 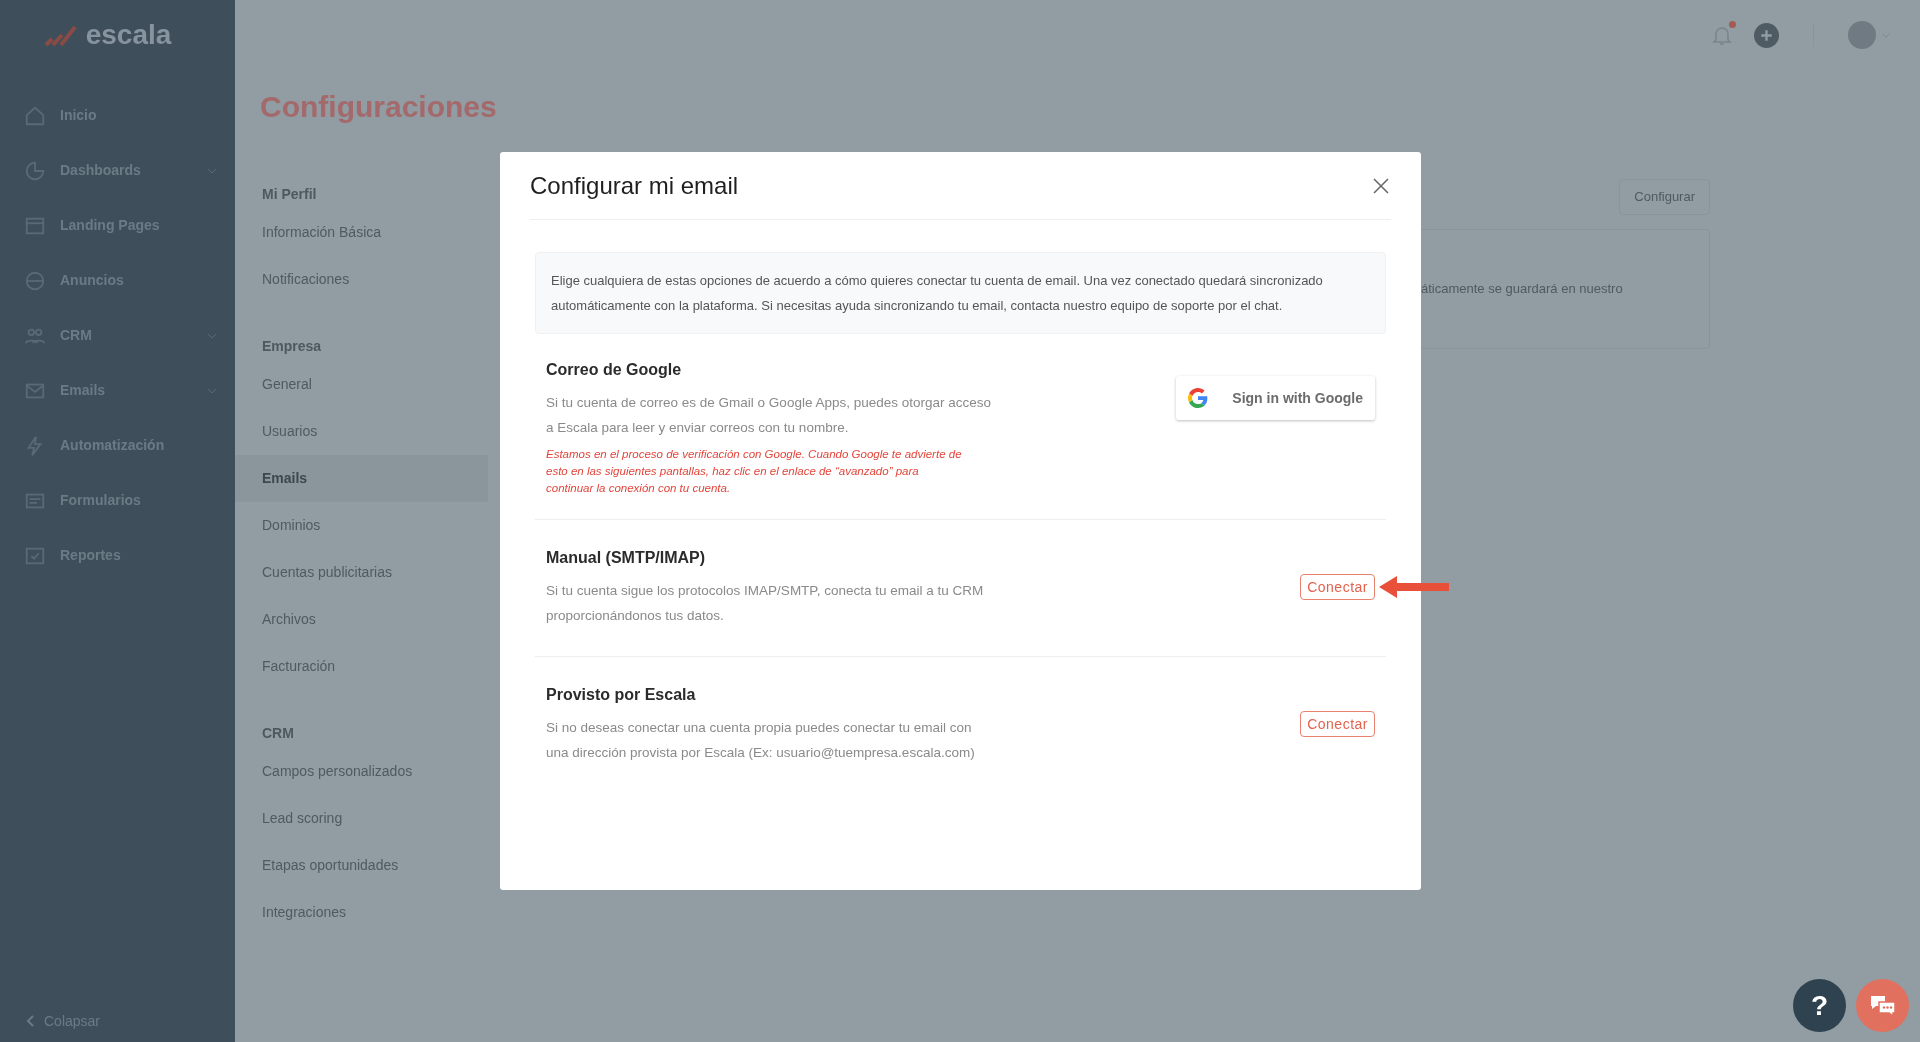 I want to click on settings-menu-item: Integraciones, so click(x=361, y=912).